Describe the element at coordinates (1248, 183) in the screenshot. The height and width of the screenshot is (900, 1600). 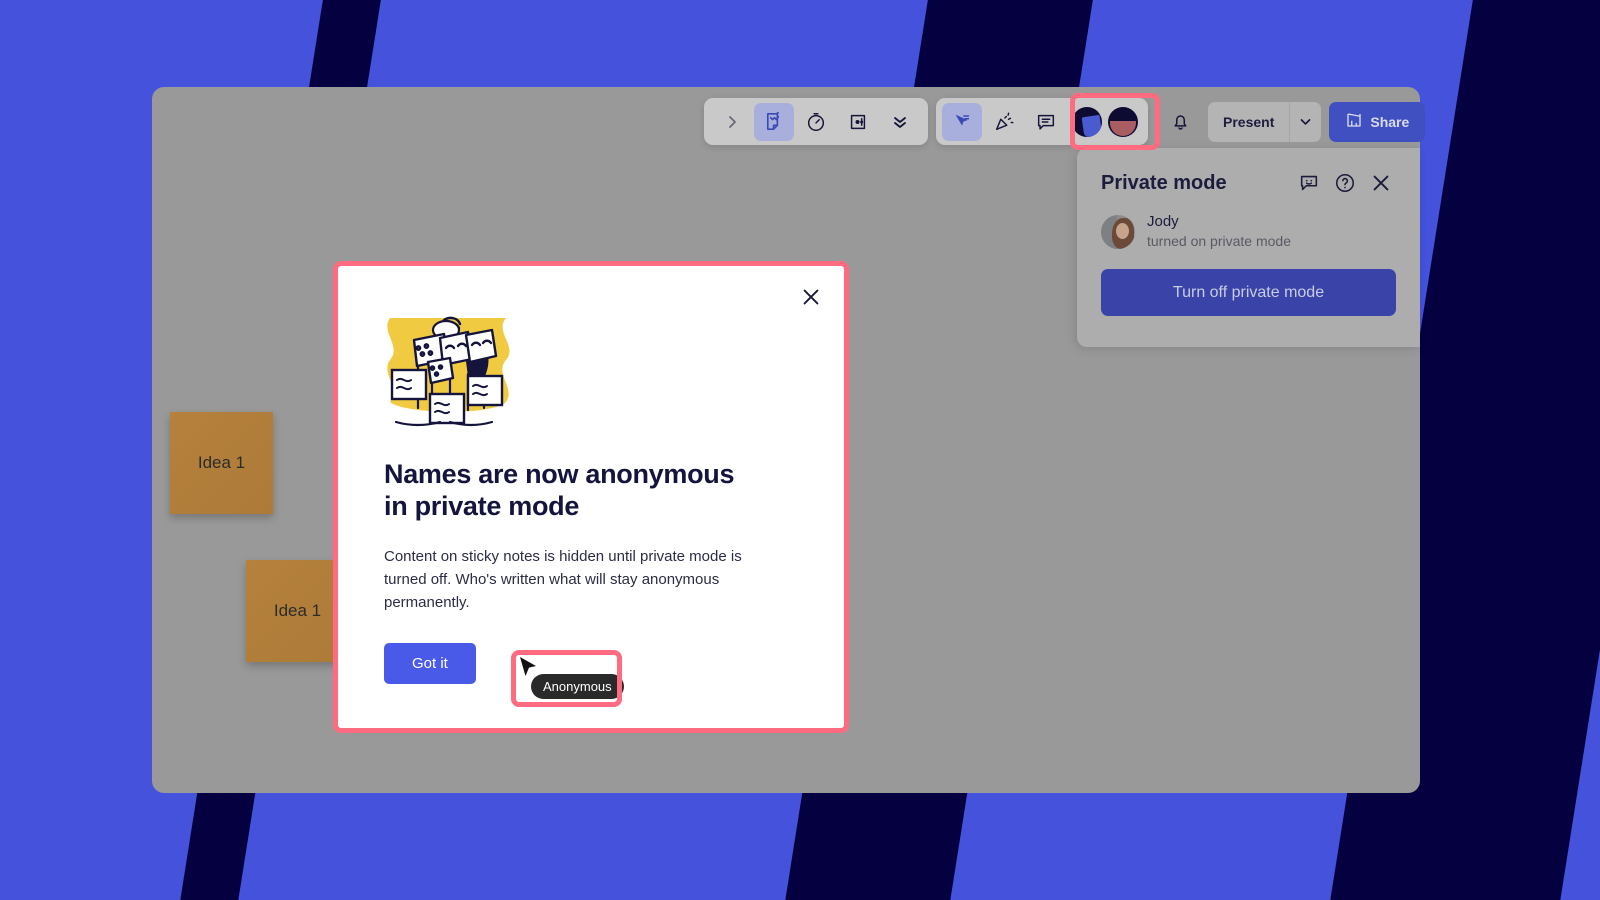
I see `panel-header: Private mode` at that location.